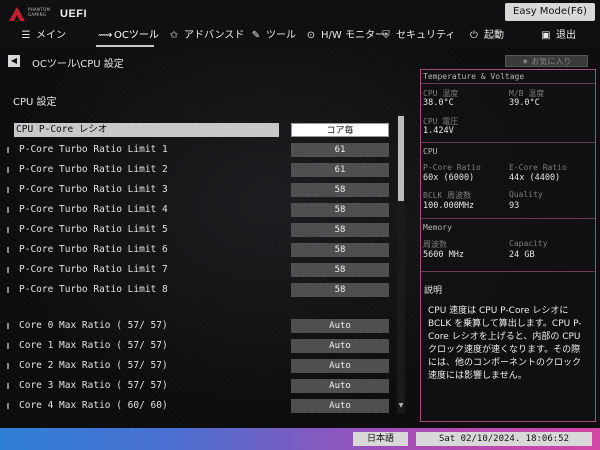 Image resolution: width=600 pixels, height=450 pixels. I want to click on menu-icon: ☰, so click(26, 35).